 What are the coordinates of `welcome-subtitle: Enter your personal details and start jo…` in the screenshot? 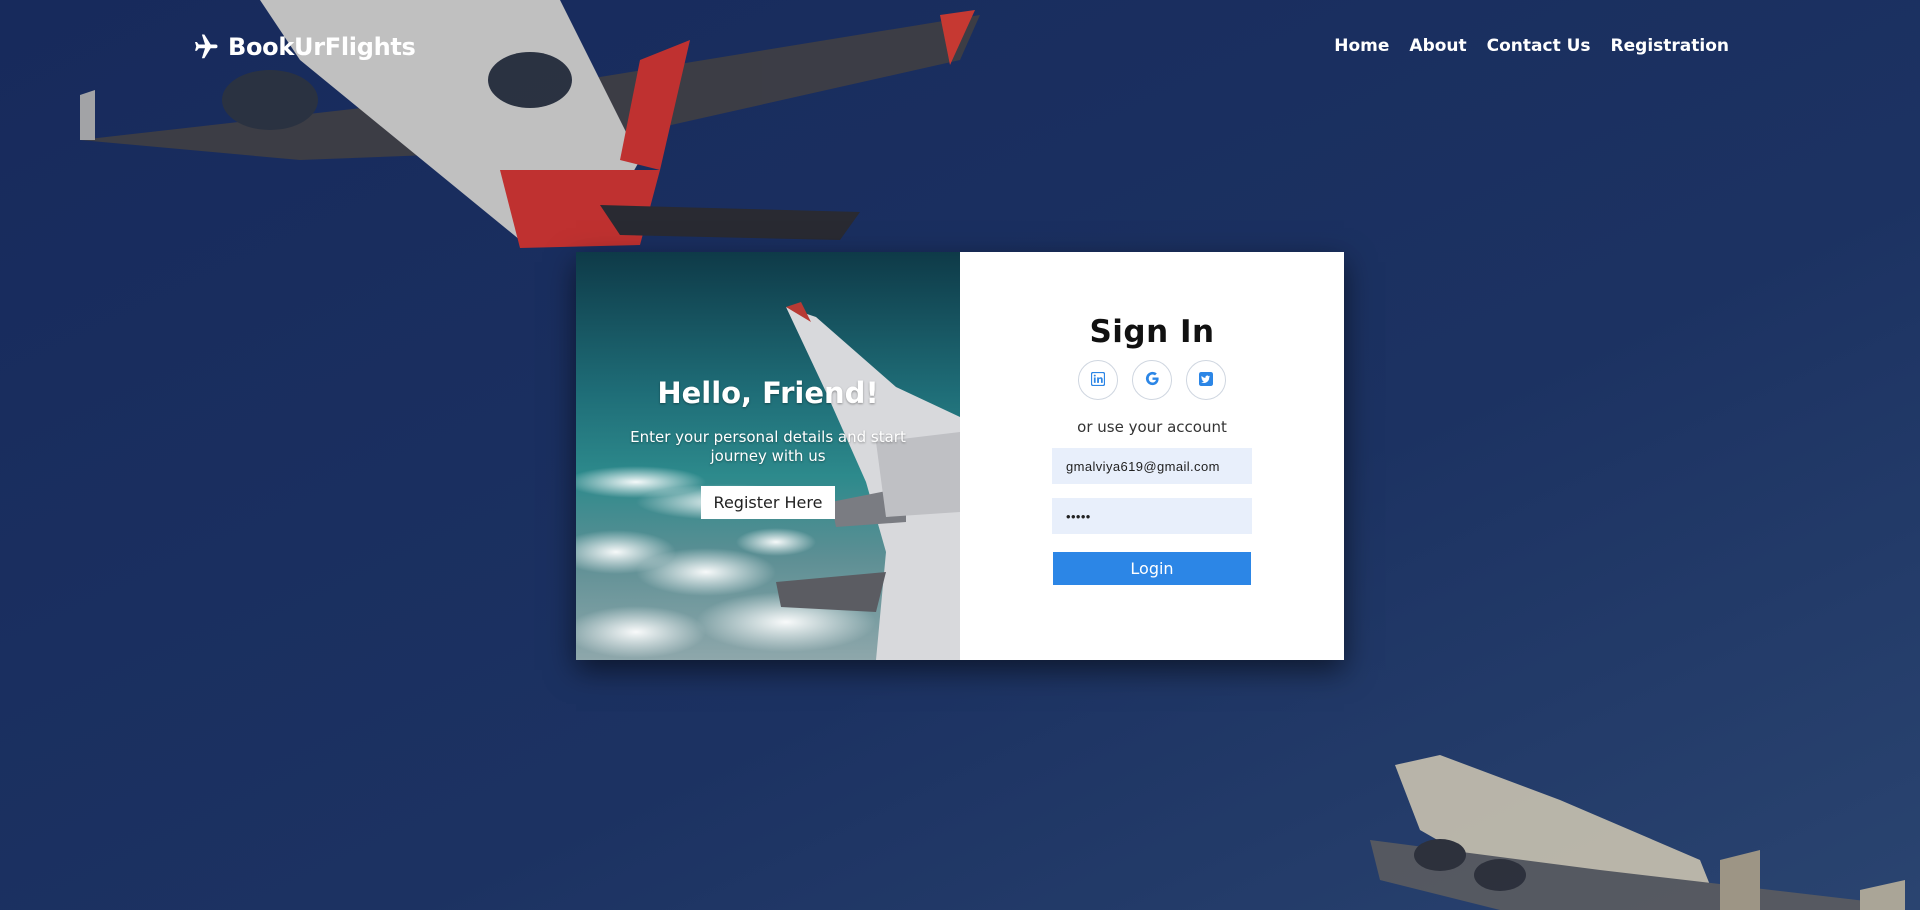 It's located at (768, 446).